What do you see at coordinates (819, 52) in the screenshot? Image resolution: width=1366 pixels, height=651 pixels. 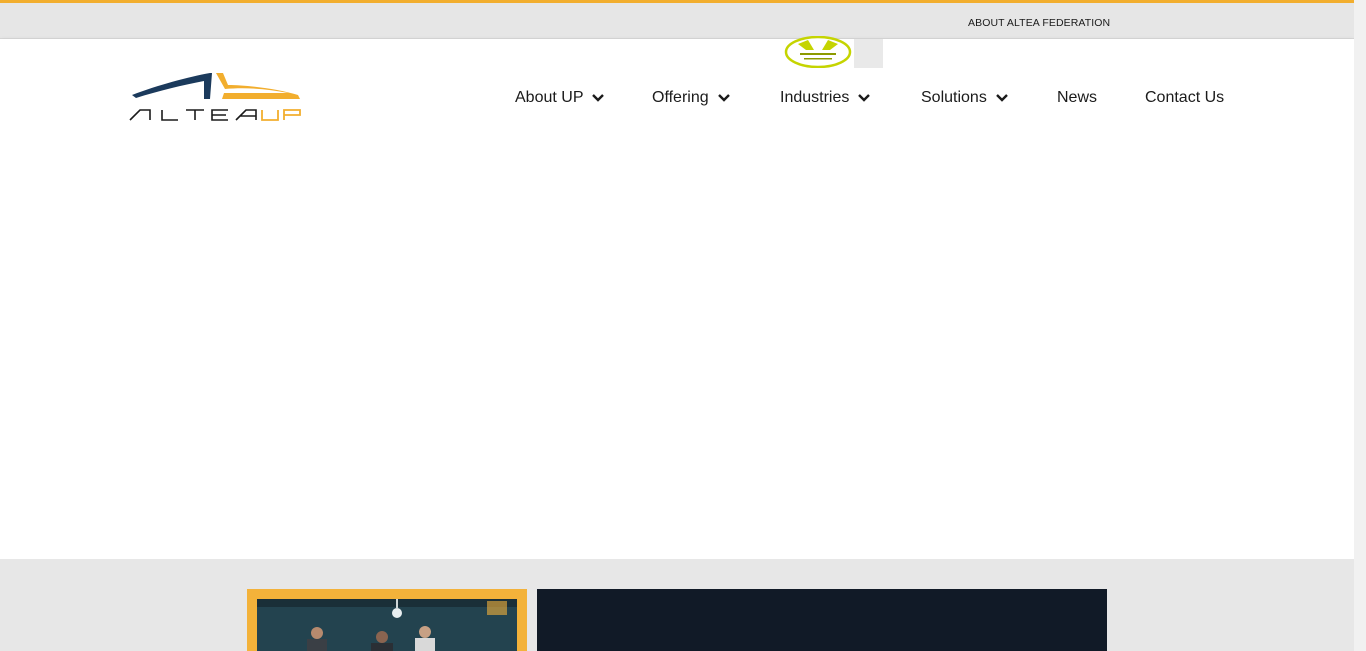 I see `altea-federation-badge-icon` at bounding box center [819, 52].